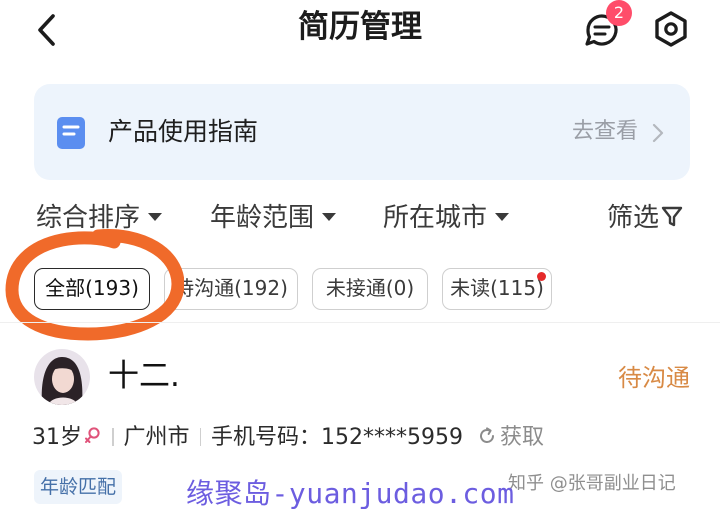 The width and height of the screenshot is (720, 514). Describe the element at coordinates (541, 276) in the screenshot. I see `unread-dot` at that location.